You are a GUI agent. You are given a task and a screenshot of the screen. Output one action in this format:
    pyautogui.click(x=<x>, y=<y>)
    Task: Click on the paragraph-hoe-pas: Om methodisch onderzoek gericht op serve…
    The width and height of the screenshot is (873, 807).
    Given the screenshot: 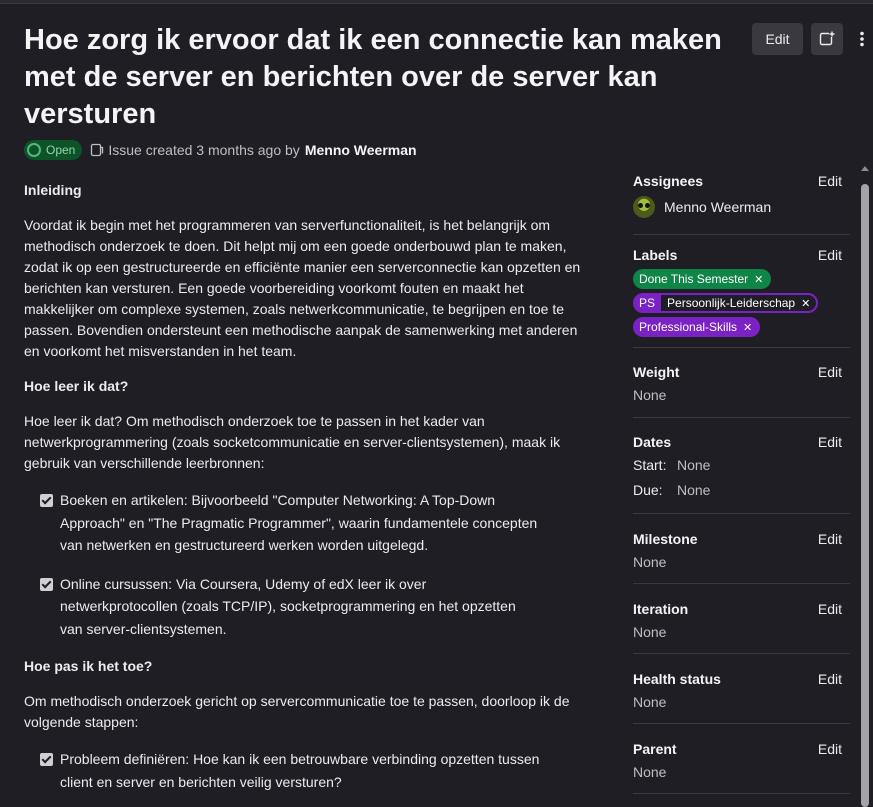 What is the action you would take?
    pyautogui.click(x=297, y=711)
    